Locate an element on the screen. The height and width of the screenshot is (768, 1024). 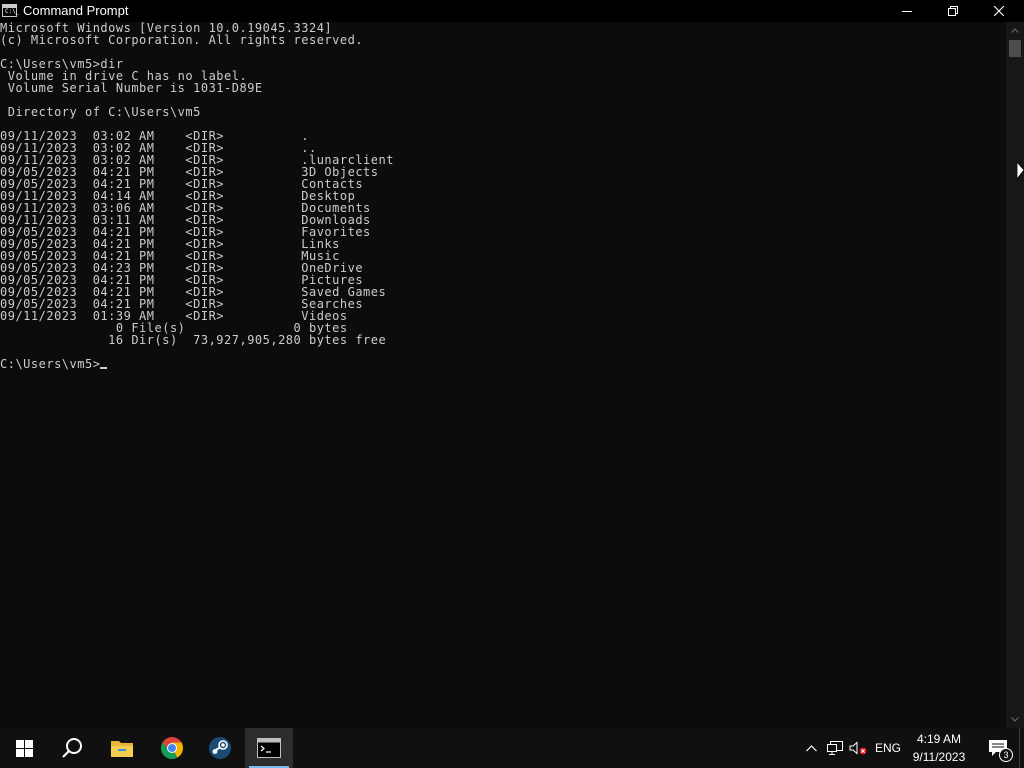
scroll-down-button is located at coordinates (1015, 719).